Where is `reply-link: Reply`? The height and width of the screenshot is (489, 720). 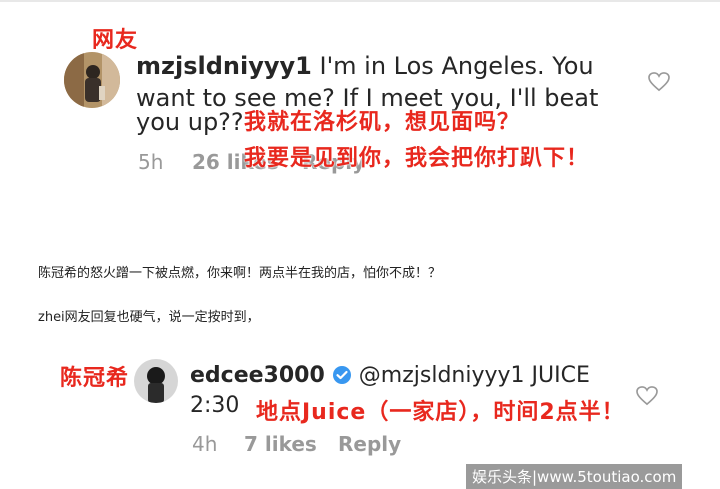 reply-link: Reply is located at coordinates (369, 444).